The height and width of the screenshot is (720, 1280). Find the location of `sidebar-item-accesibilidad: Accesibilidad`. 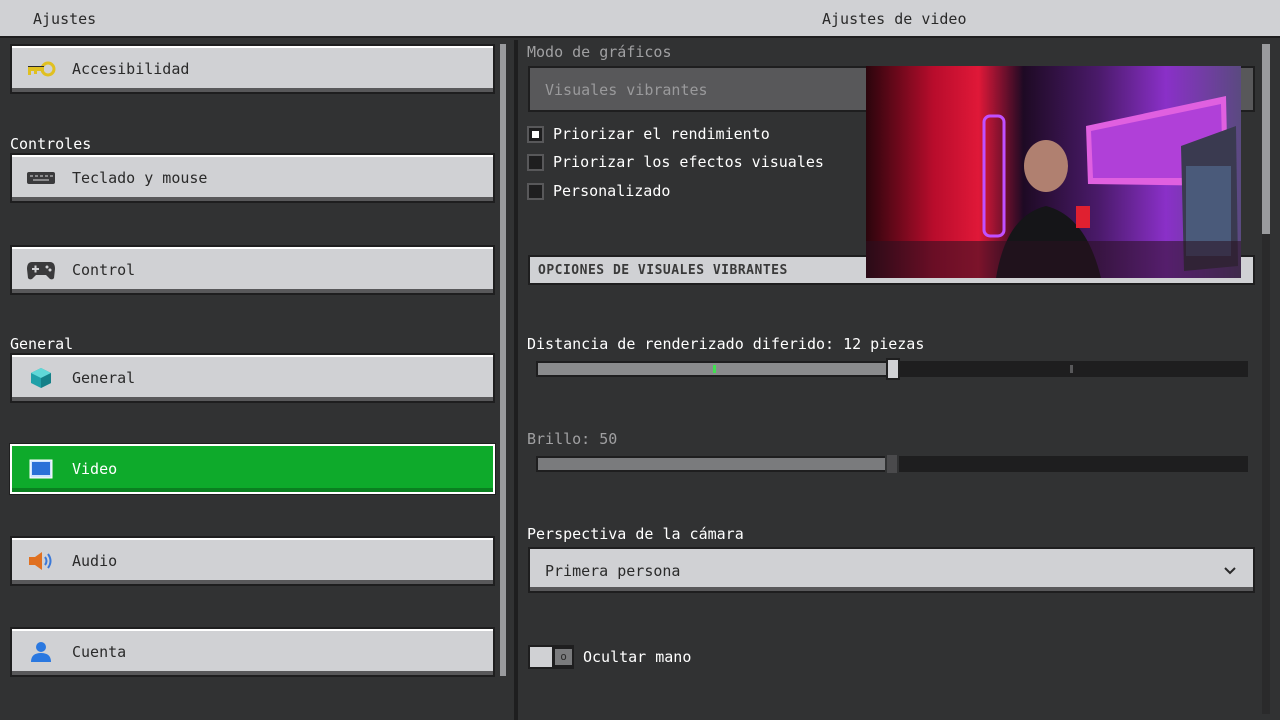

sidebar-item-accesibilidad: Accesibilidad is located at coordinates (252, 69).